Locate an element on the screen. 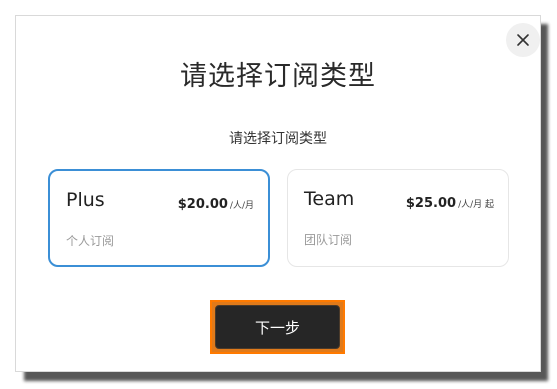 The height and width of the screenshot is (389, 557). plan-price-group: $20.00/人/月 is located at coordinates (216, 202).